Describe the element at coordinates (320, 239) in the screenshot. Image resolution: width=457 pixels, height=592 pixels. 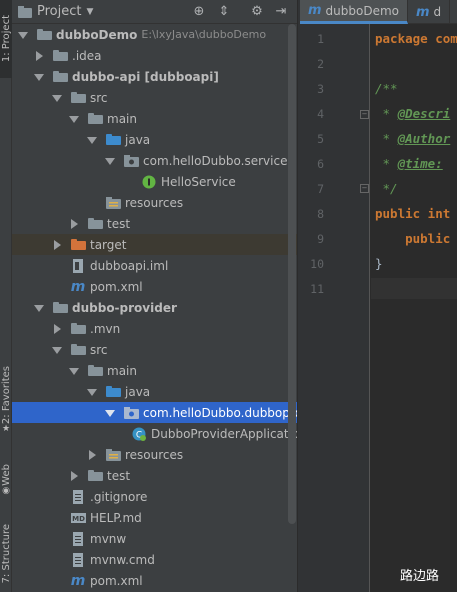
I see `line-number: 9` at that location.